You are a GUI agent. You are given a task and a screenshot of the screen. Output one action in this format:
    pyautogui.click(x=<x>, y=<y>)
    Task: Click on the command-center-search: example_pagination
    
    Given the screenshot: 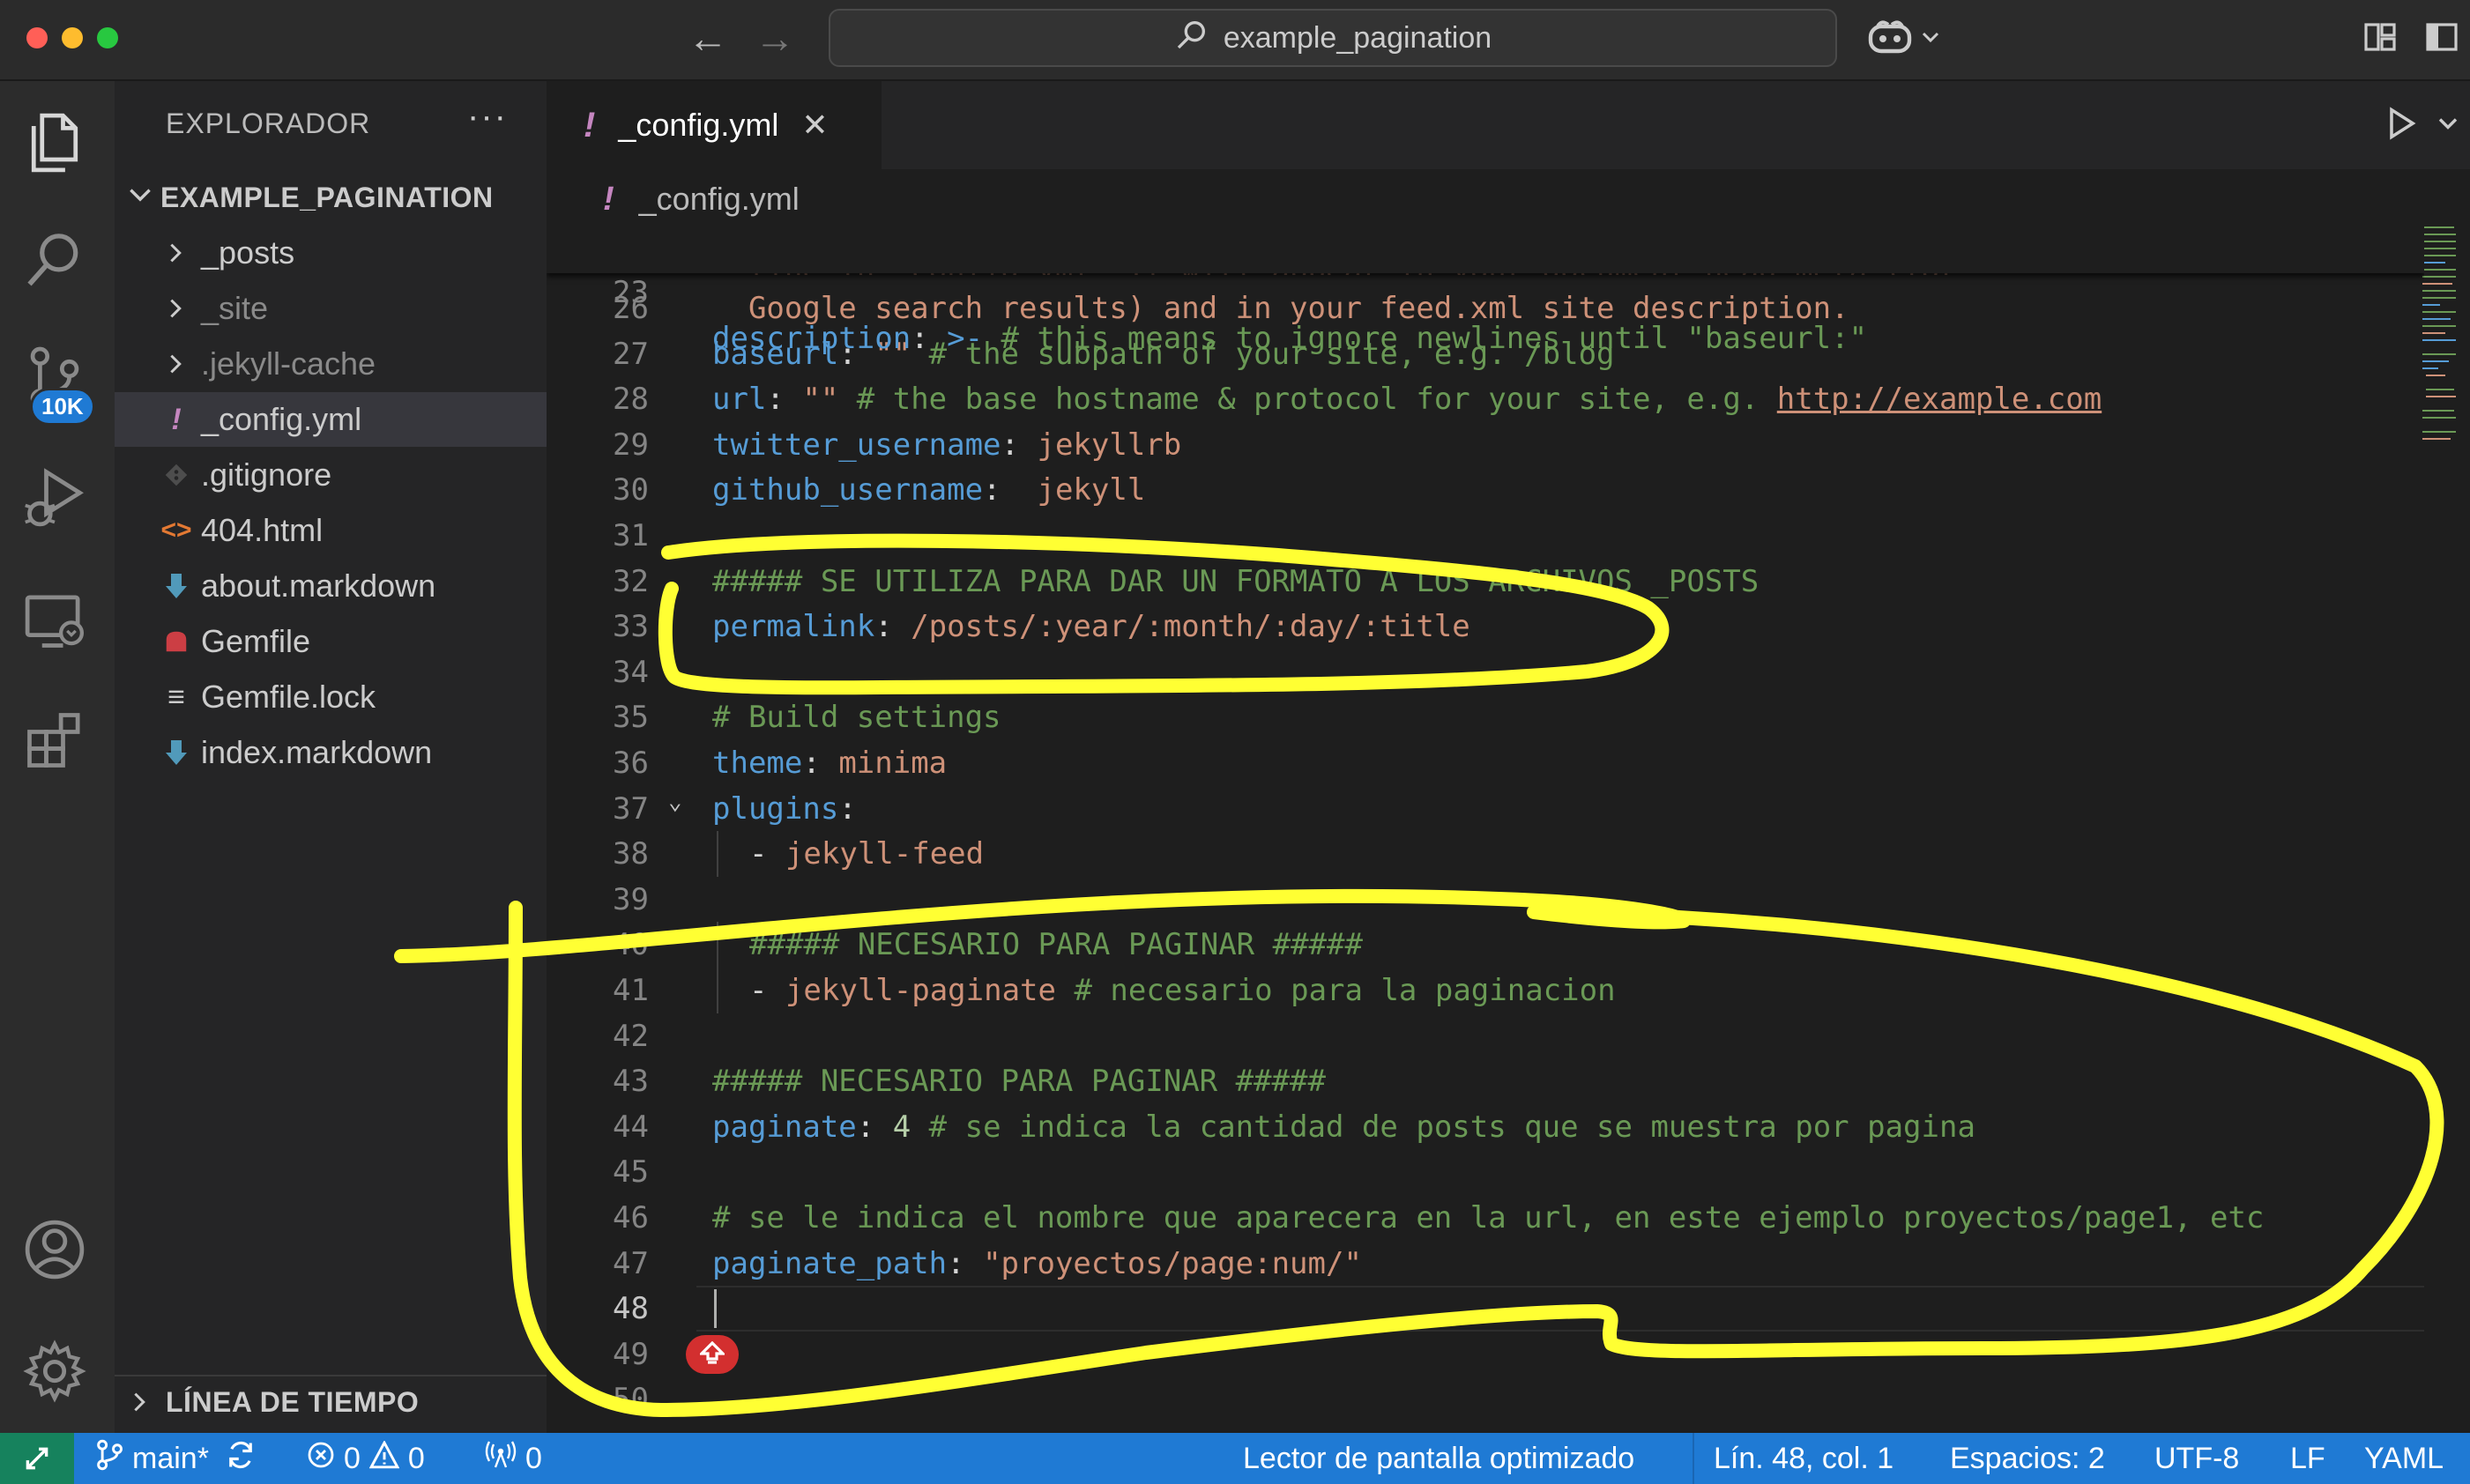 What is the action you would take?
    pyautogui.click(x=1333, y=38)
    